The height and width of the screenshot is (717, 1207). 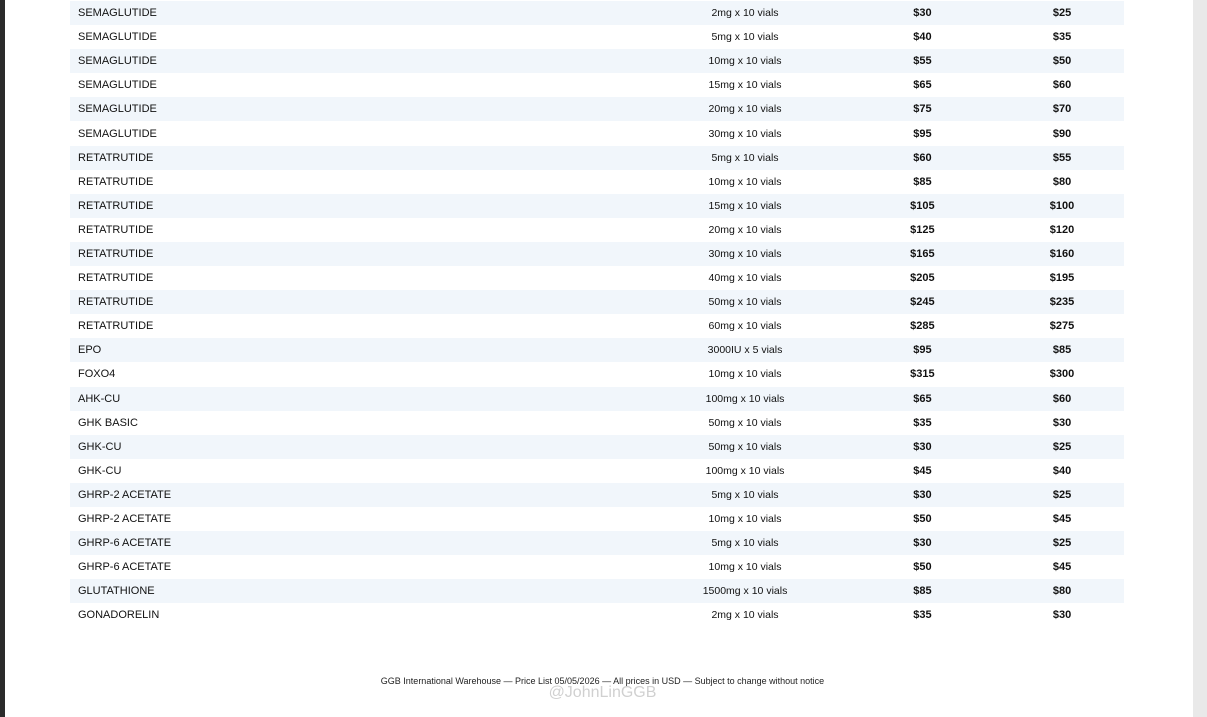 What do you see at coordinates (1062, 374) in the screenshot?
I see `price-tier2-cell: $300` at bounding box center [1062, 374].